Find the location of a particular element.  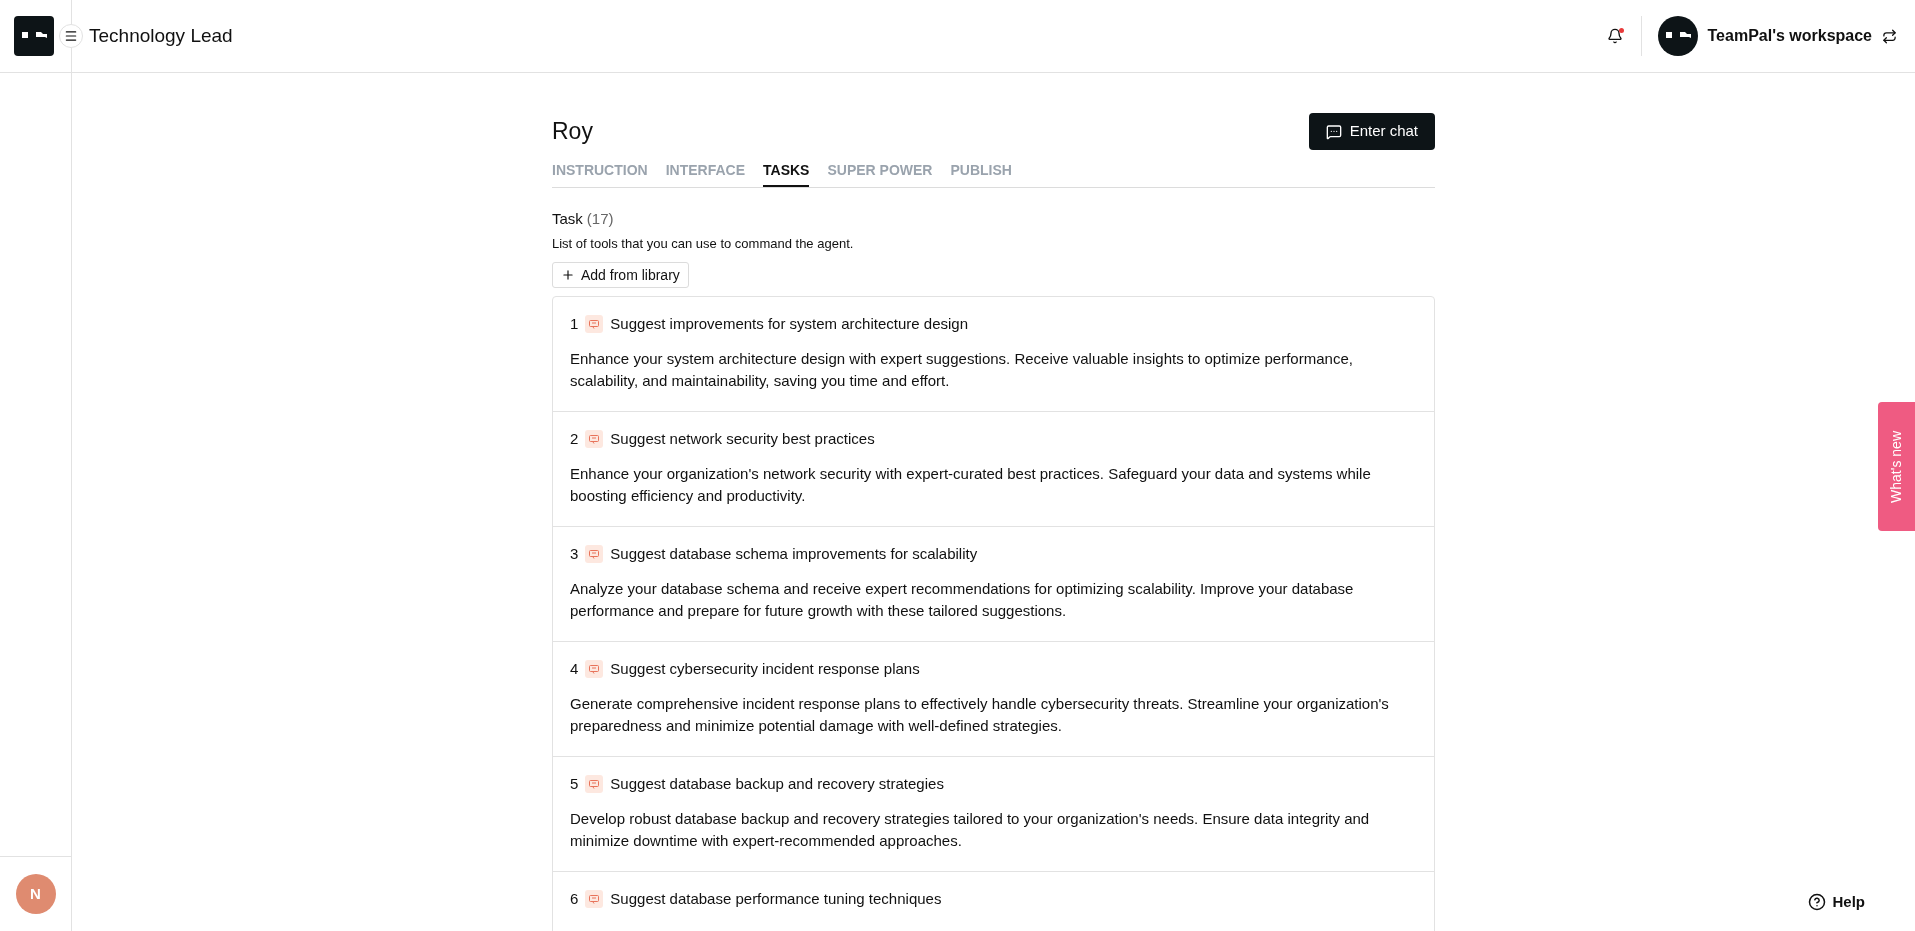

task-number: 6 is located at coordinates (574, 899).